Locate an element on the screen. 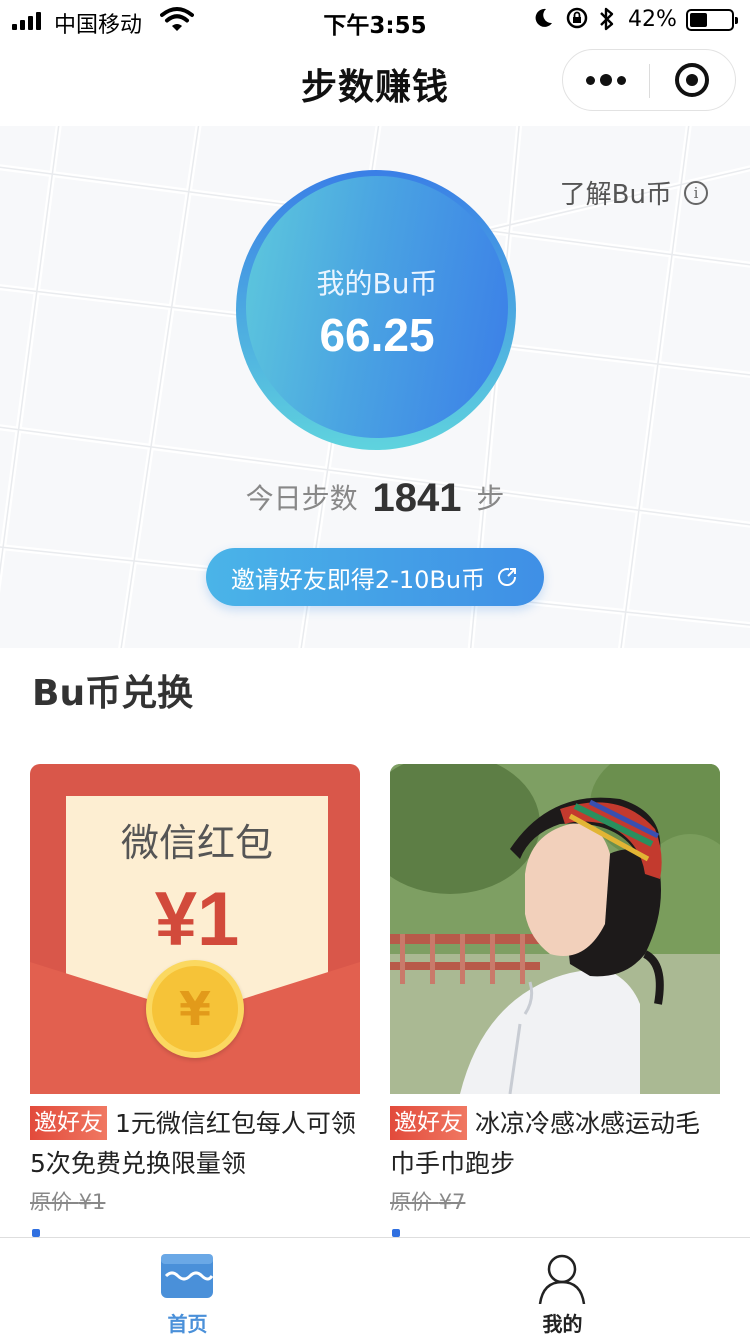 This screenshot has height=1334, width=750. product-photo-illustration is located at coordinates (555, 929).